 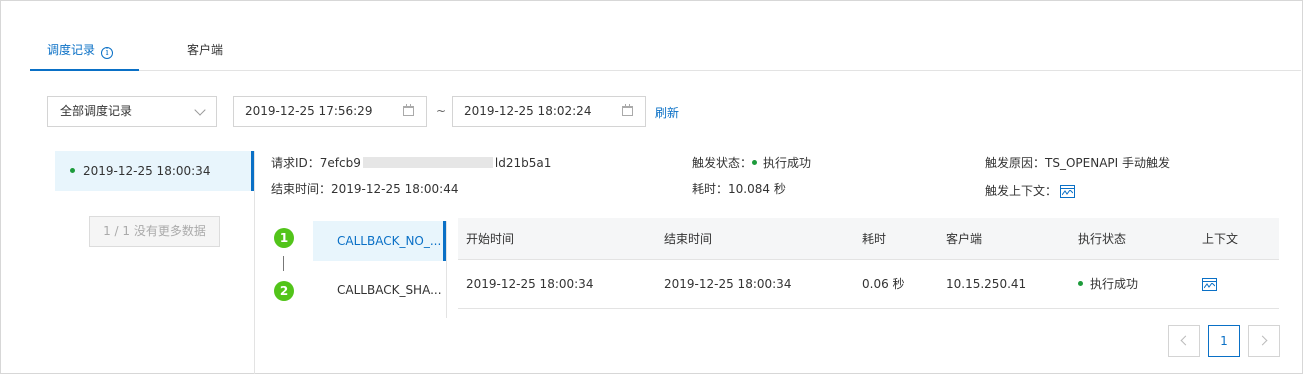 I want to click on table-header: 开始时间 结束时间 耗时 客户端 执行状态 上下文, so click(x=868, y=239).